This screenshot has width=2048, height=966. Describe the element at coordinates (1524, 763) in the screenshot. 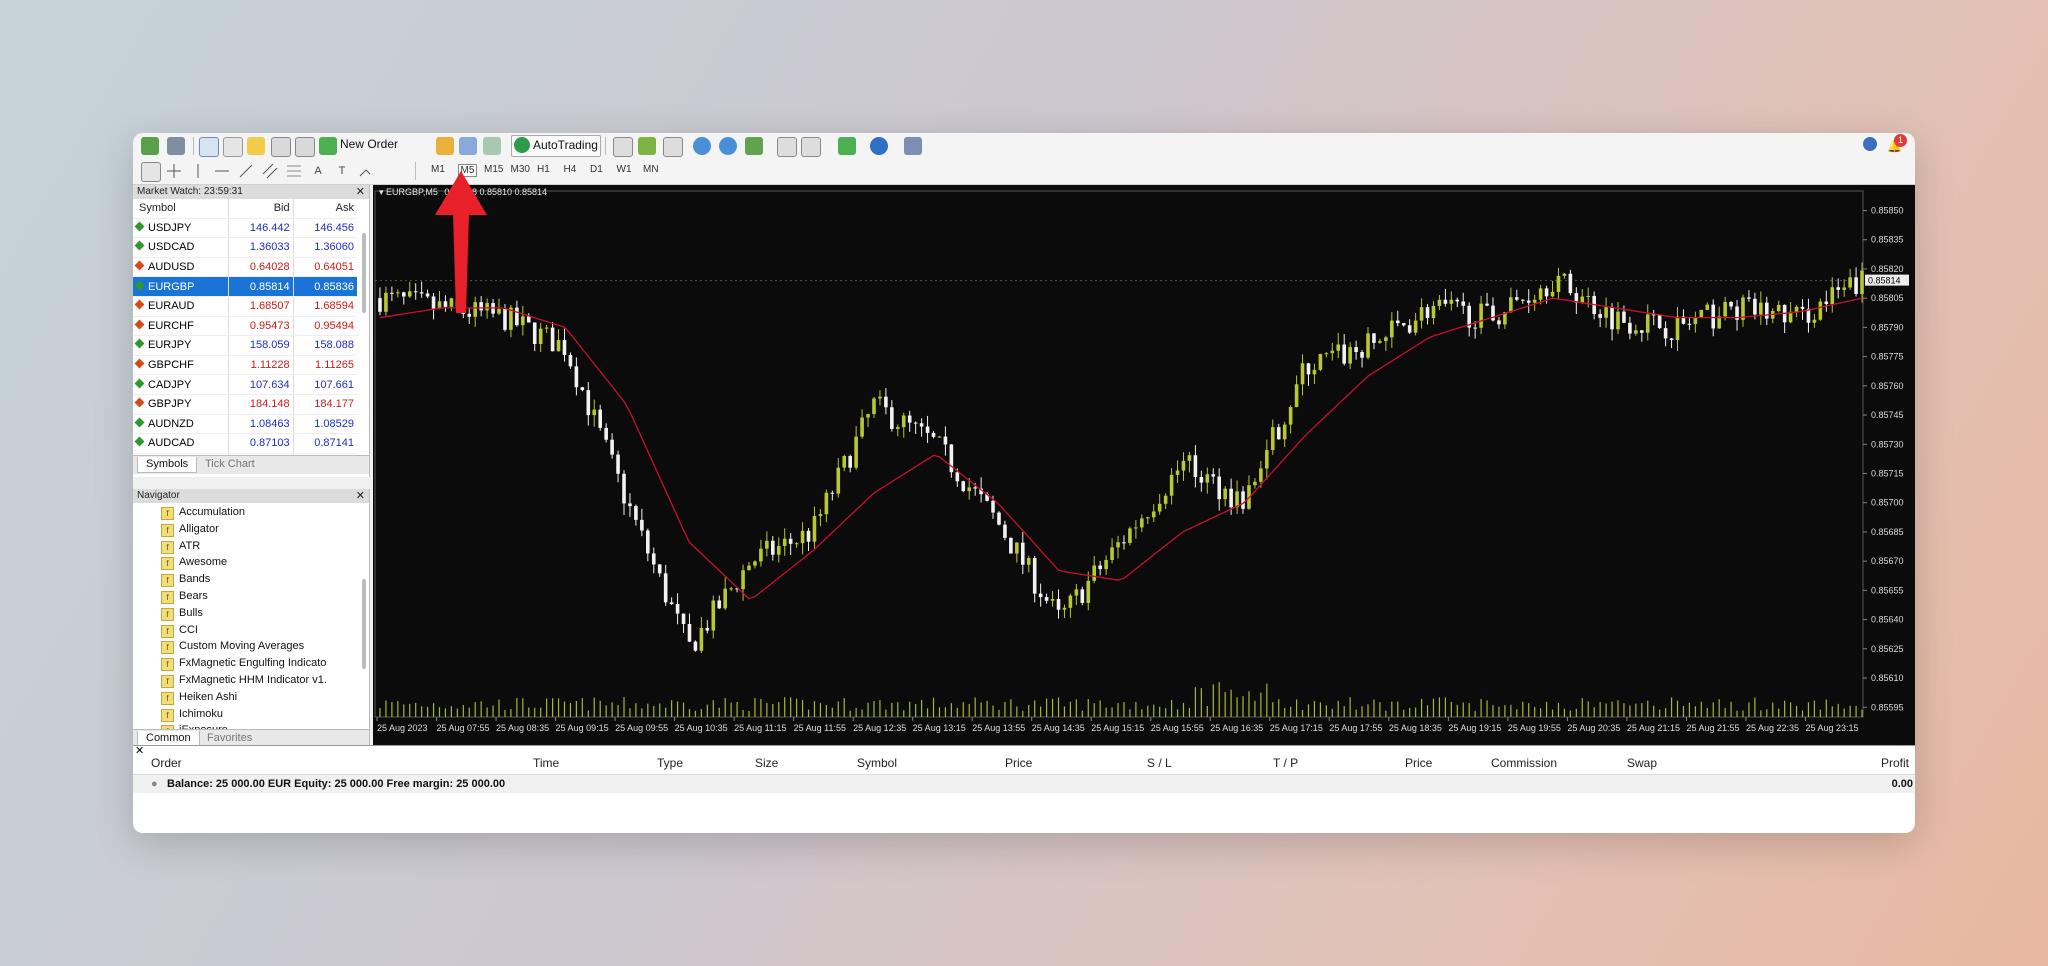

I see `column-header: Commission` at that location.